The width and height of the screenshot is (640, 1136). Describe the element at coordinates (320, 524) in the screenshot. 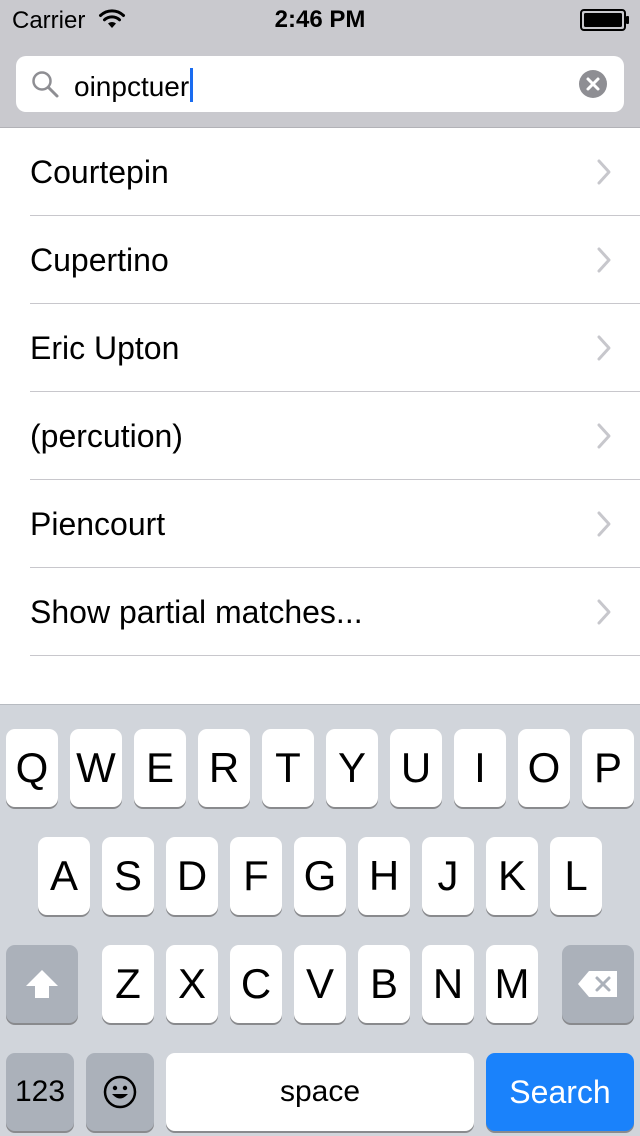

I see `list-item: Piencourt` at that location.